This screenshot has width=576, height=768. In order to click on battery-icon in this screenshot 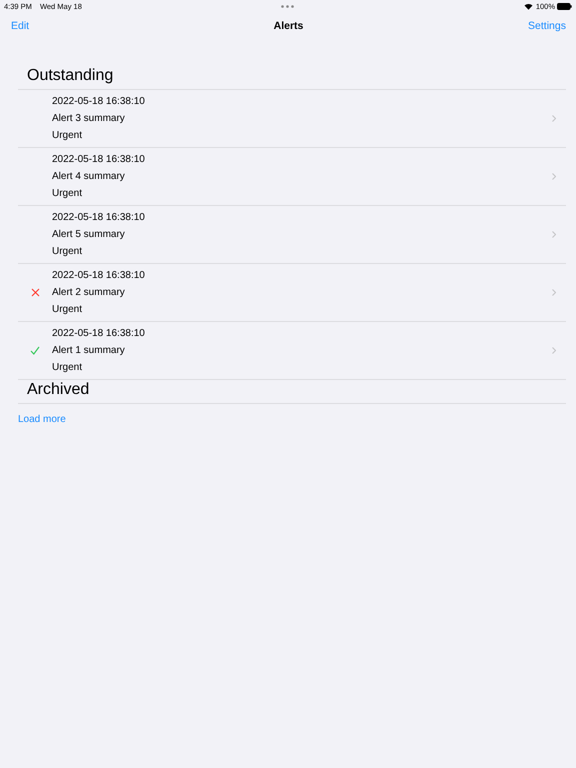, I will do `click(564, 6)`.